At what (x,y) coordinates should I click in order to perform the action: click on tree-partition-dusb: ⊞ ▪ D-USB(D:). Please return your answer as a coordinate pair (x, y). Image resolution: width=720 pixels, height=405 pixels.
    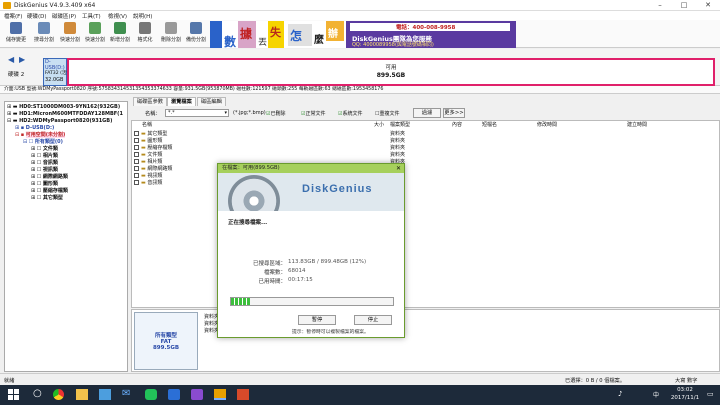
    Looking at the image, I should click on (34, 128).